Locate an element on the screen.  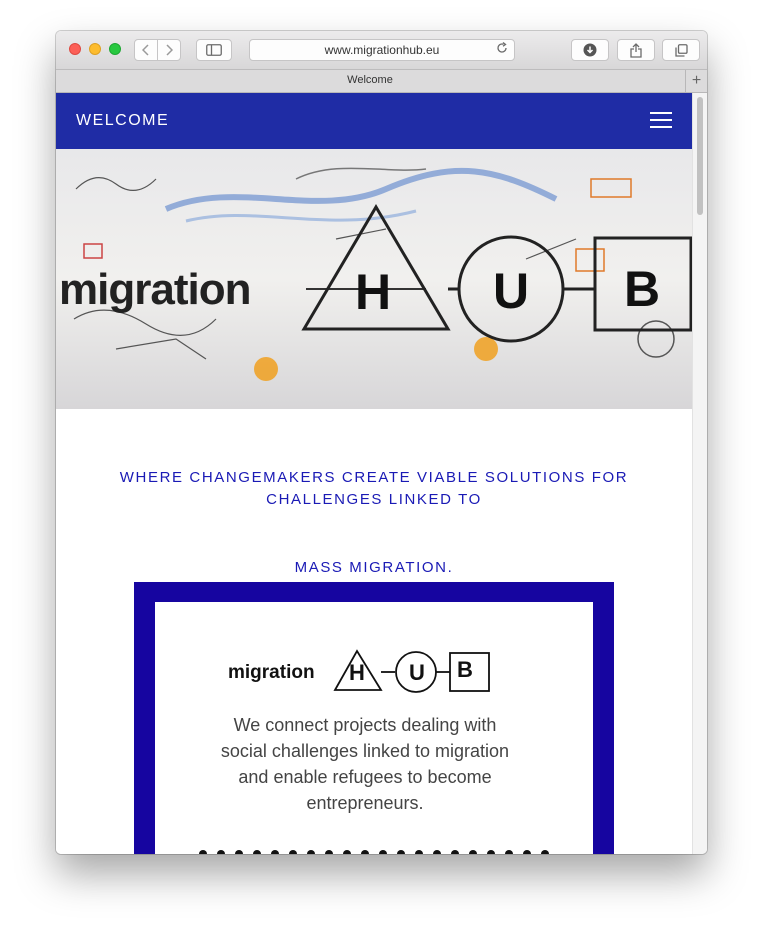
browser-toolbar: www.migrationhub.eu is located at coordinates (381, 50).